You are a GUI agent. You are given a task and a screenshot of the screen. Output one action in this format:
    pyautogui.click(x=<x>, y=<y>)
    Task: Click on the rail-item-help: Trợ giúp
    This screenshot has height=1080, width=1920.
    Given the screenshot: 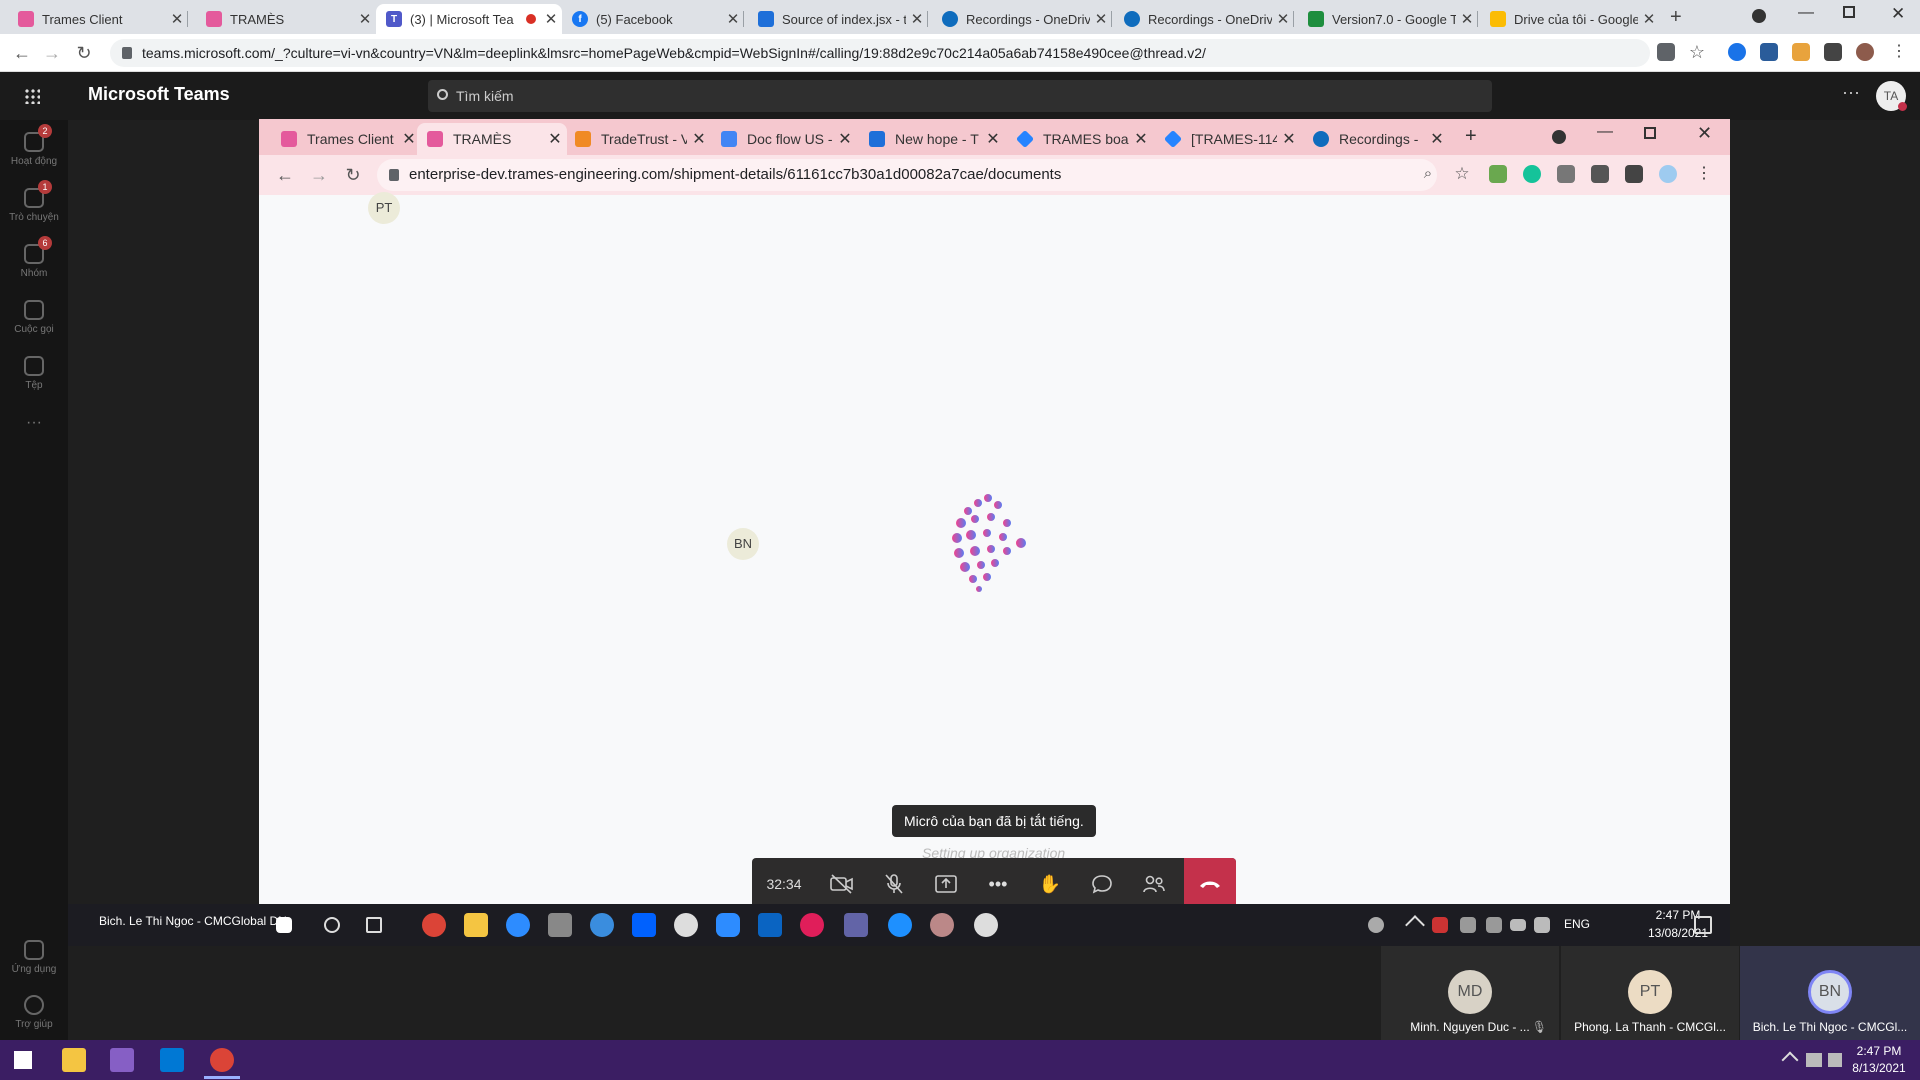 What is the action you would take?
    pyautogui.click(x=34, y=1012)
    